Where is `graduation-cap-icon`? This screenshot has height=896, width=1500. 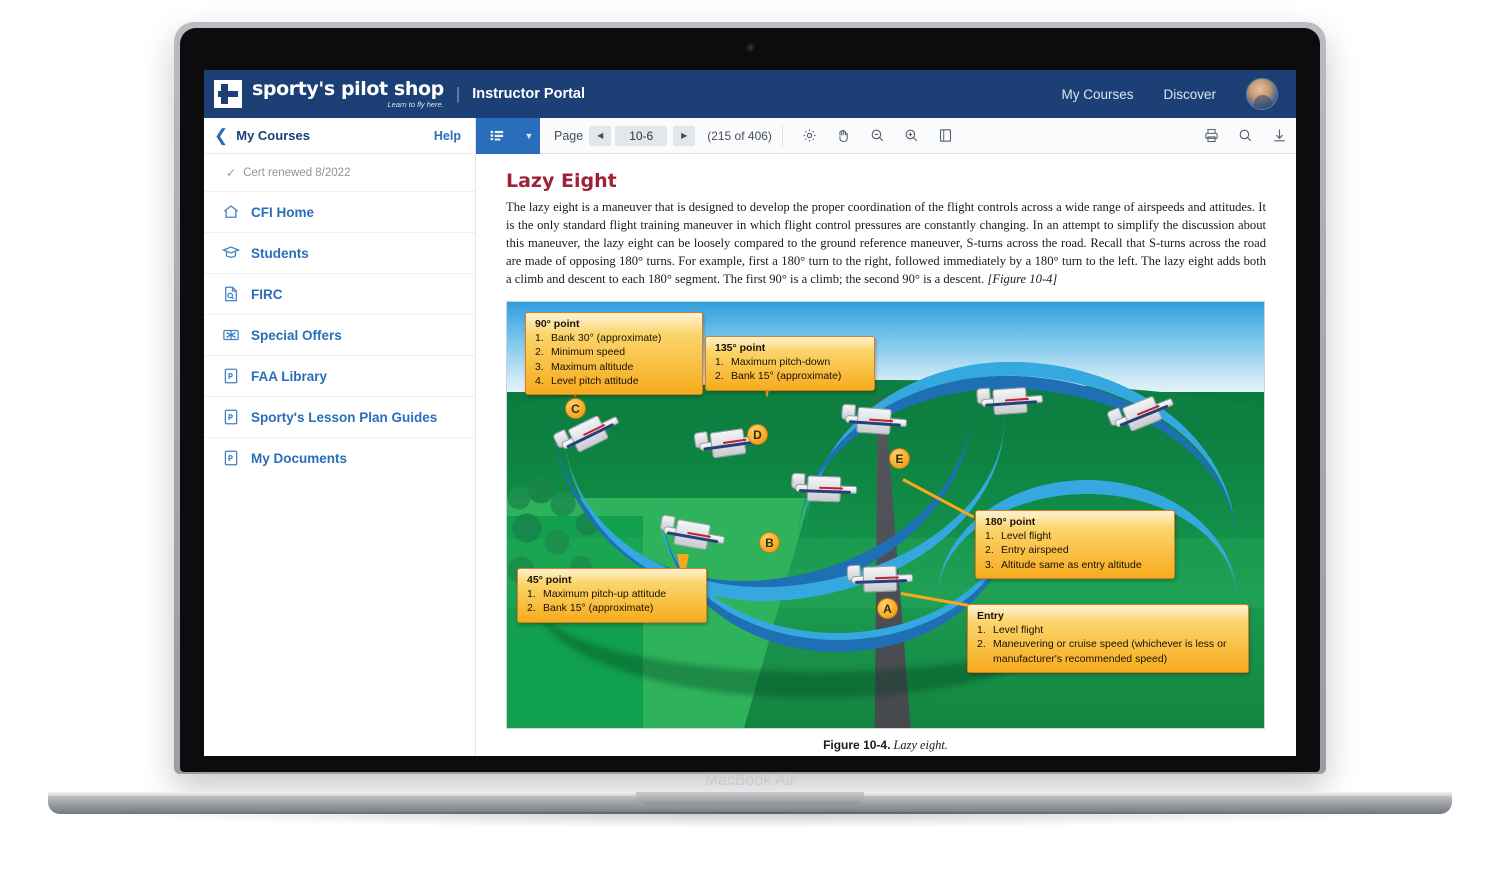
graduation-cap-icon is located at coordinates (231, 253).